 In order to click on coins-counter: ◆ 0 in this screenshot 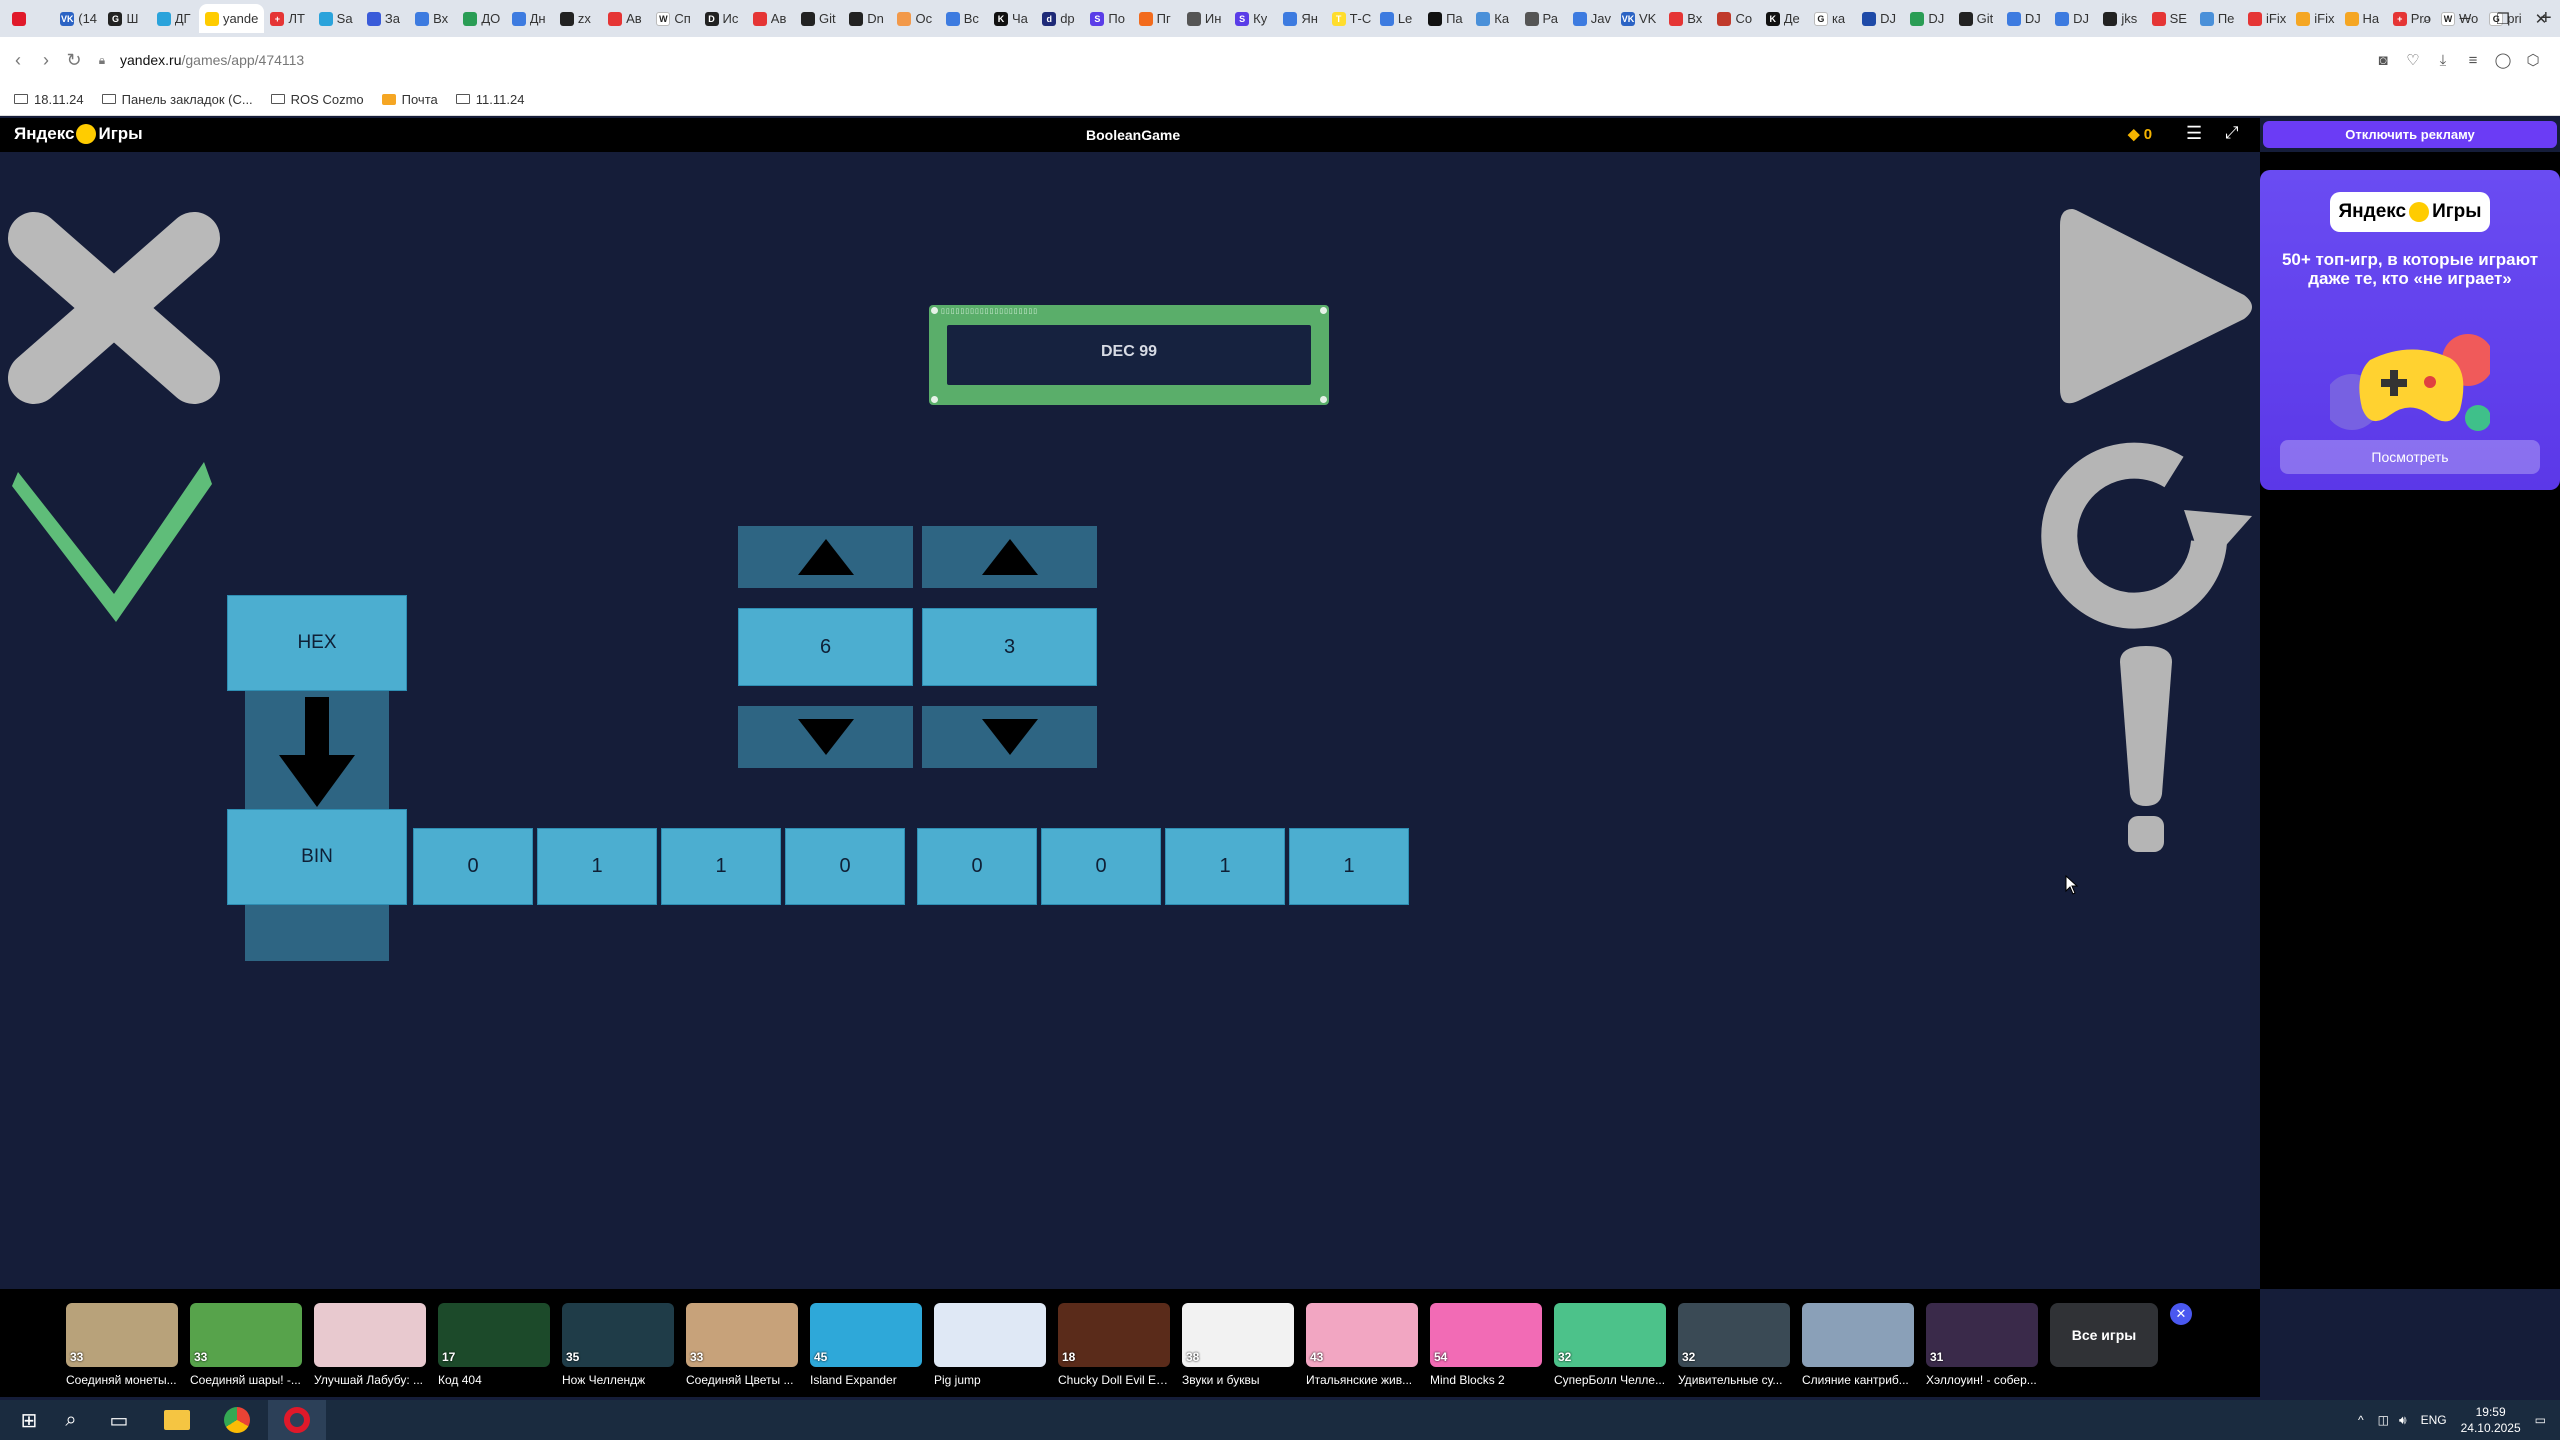, I will do `click(2140, 134)`.